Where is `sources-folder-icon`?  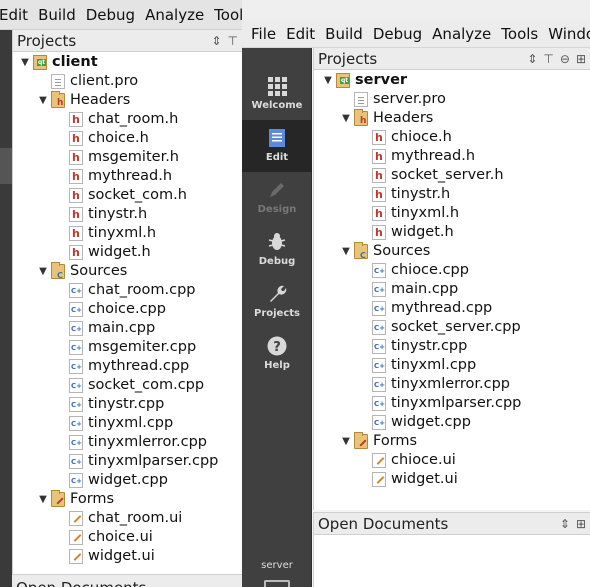 sources-folder-icon is located at coordinates (58, 273).